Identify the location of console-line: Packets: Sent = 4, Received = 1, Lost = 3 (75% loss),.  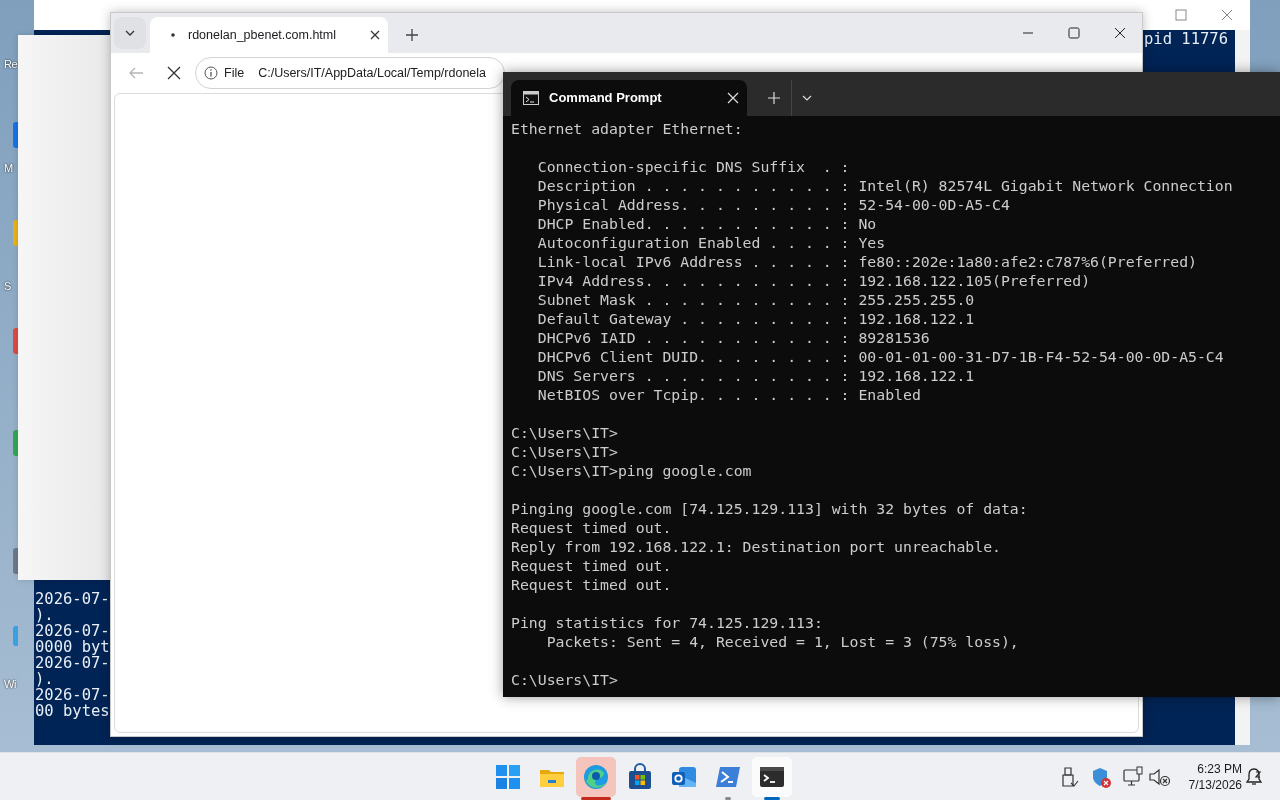
(782, 641).